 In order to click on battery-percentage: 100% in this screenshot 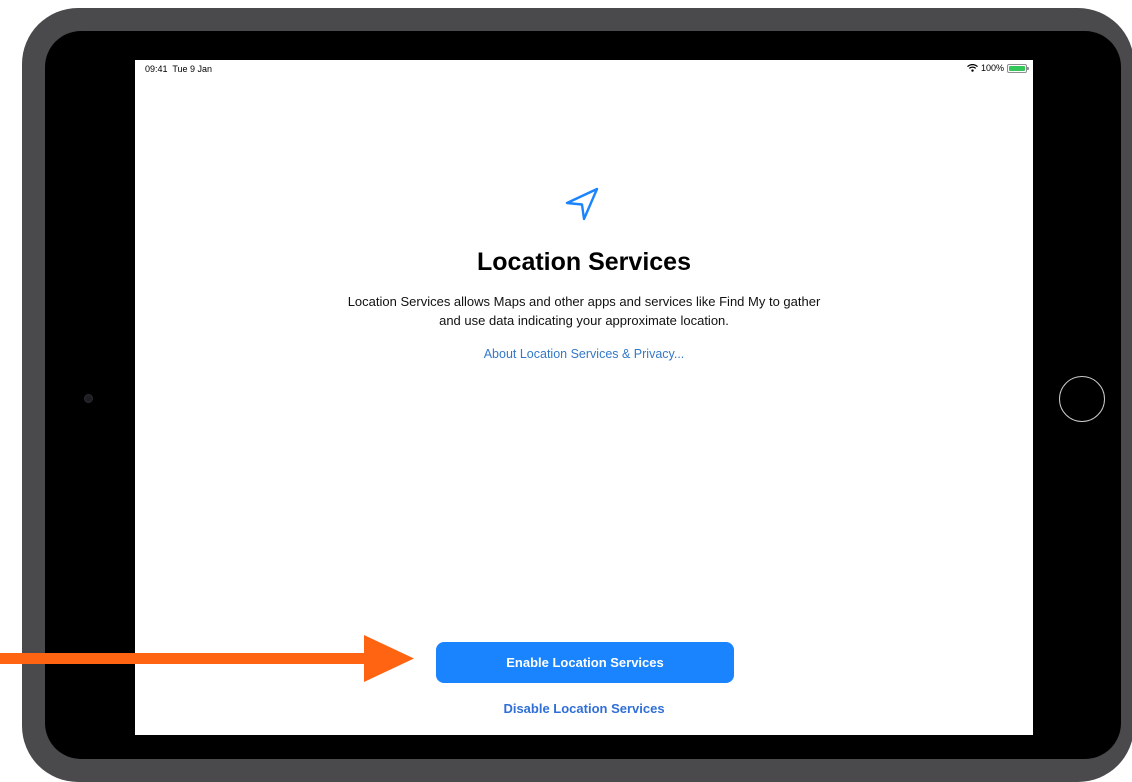, I will do `click(992, 68)`.